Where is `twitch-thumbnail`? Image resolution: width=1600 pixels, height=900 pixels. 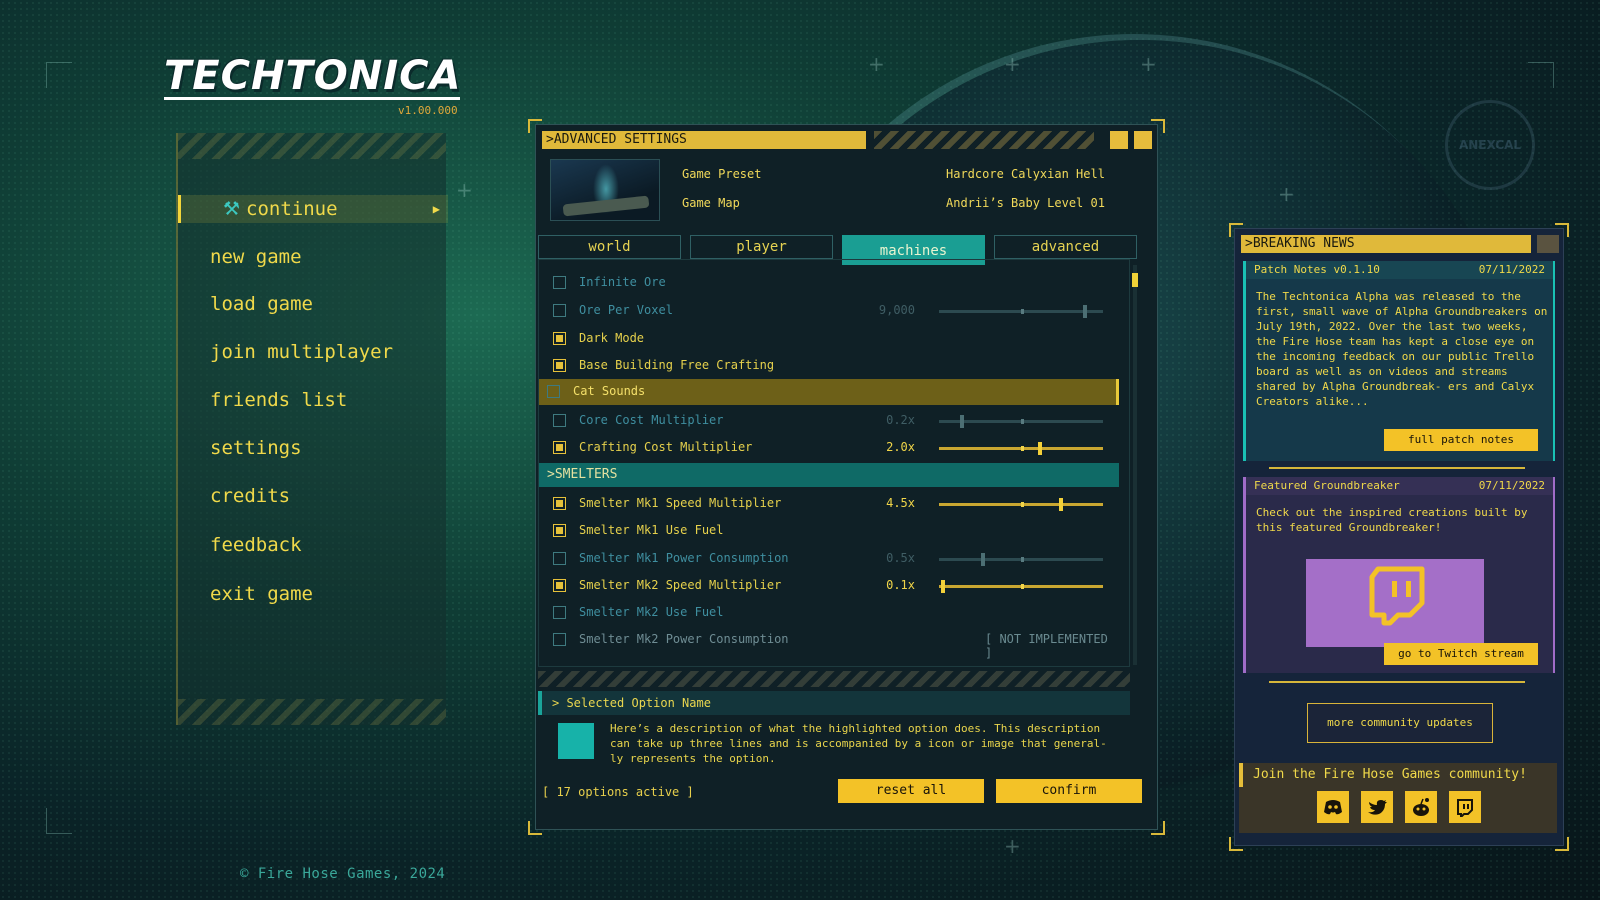
twitch-thumbnail is located at coordinates (1395, 603).